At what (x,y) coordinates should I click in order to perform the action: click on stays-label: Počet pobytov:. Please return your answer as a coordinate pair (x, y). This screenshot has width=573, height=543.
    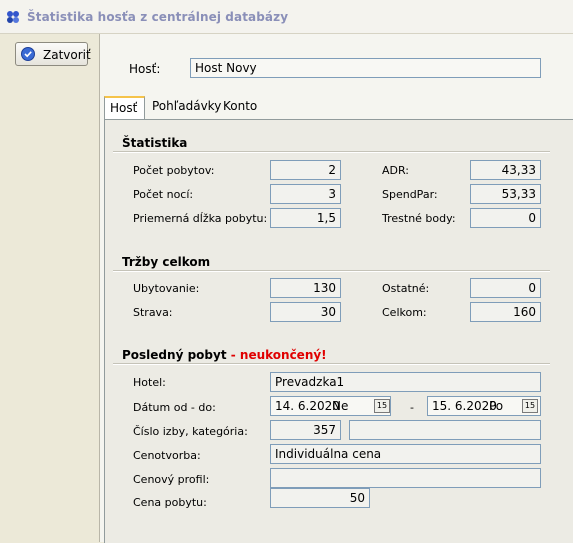
    Looking at the image, I should click on (174, 170).